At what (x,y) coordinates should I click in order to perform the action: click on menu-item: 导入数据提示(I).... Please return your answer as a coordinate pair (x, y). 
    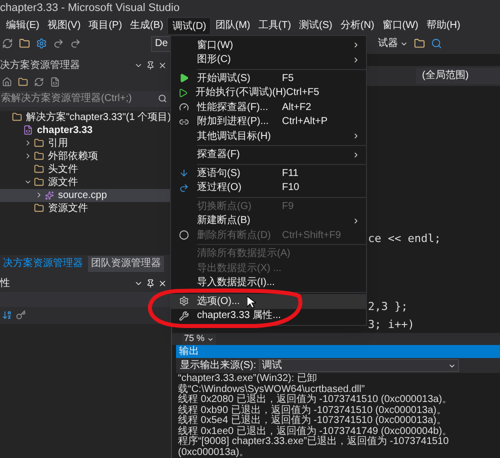
    Looking at the image, I should click on (268, 283).